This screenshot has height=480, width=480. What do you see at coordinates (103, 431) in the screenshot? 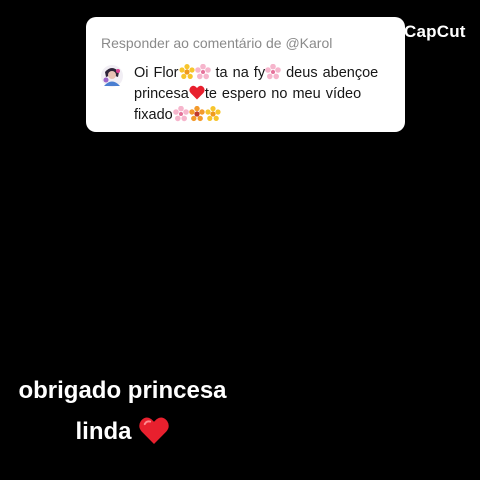
I see `caption-line-2: linda` at bounding box center [103, 431].